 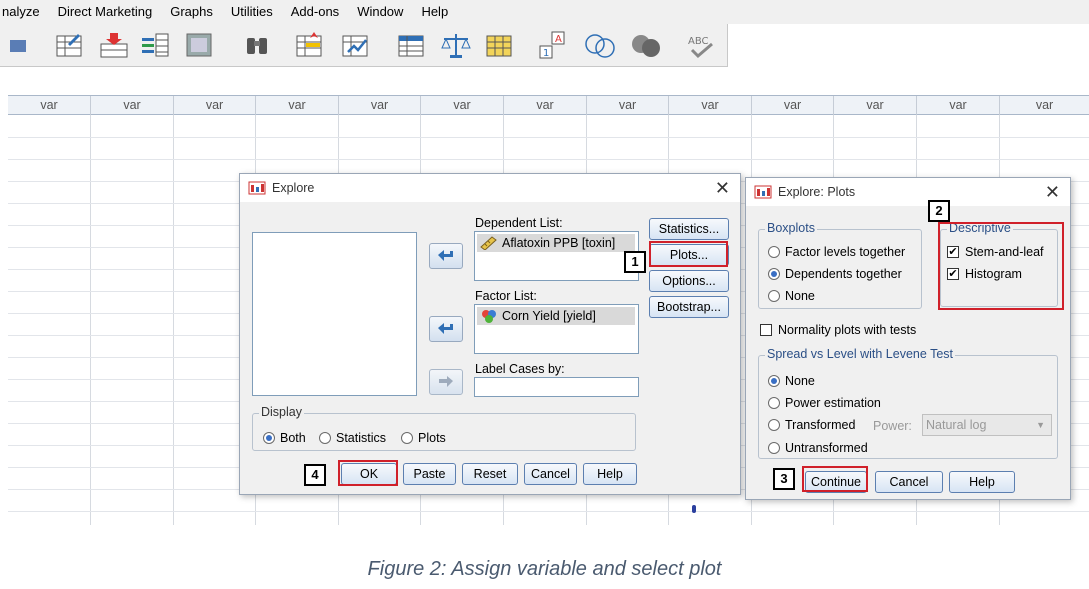 I want to click on ruler-icon, so click(x=488, y=243).